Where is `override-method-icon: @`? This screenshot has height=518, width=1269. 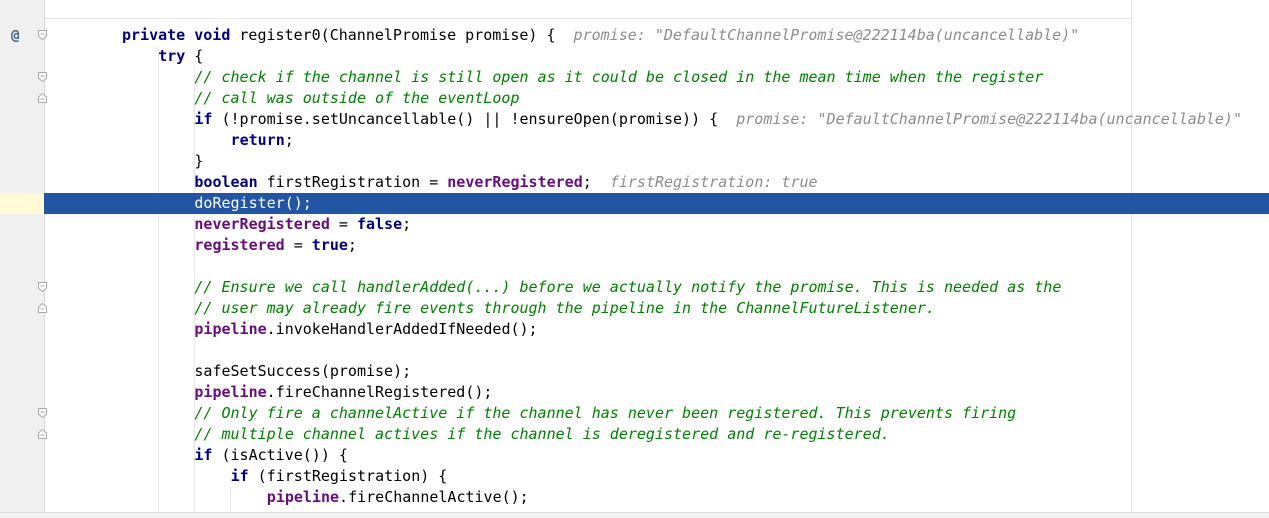 override-method-icon: @ is located at coordinates (15, 36).